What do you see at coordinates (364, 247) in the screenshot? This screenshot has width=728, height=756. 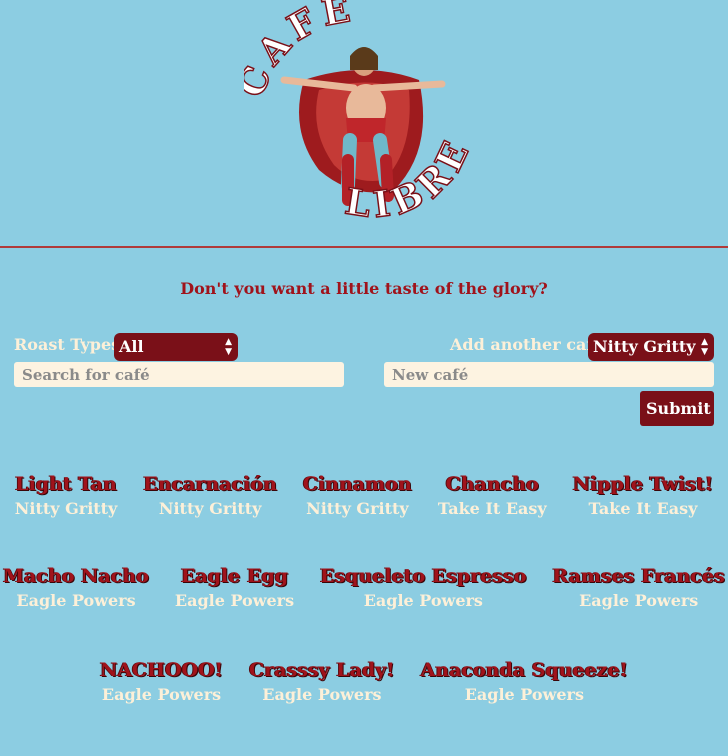 I see `header-divider` at bounding box center [364, 247].